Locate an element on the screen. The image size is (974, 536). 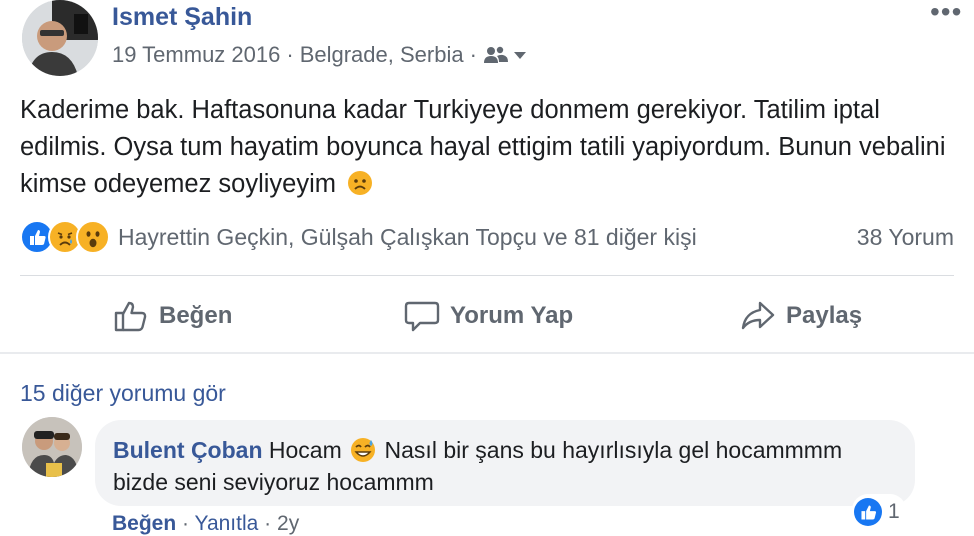
commenter-avatar-image is located at coordinates (52, 447).